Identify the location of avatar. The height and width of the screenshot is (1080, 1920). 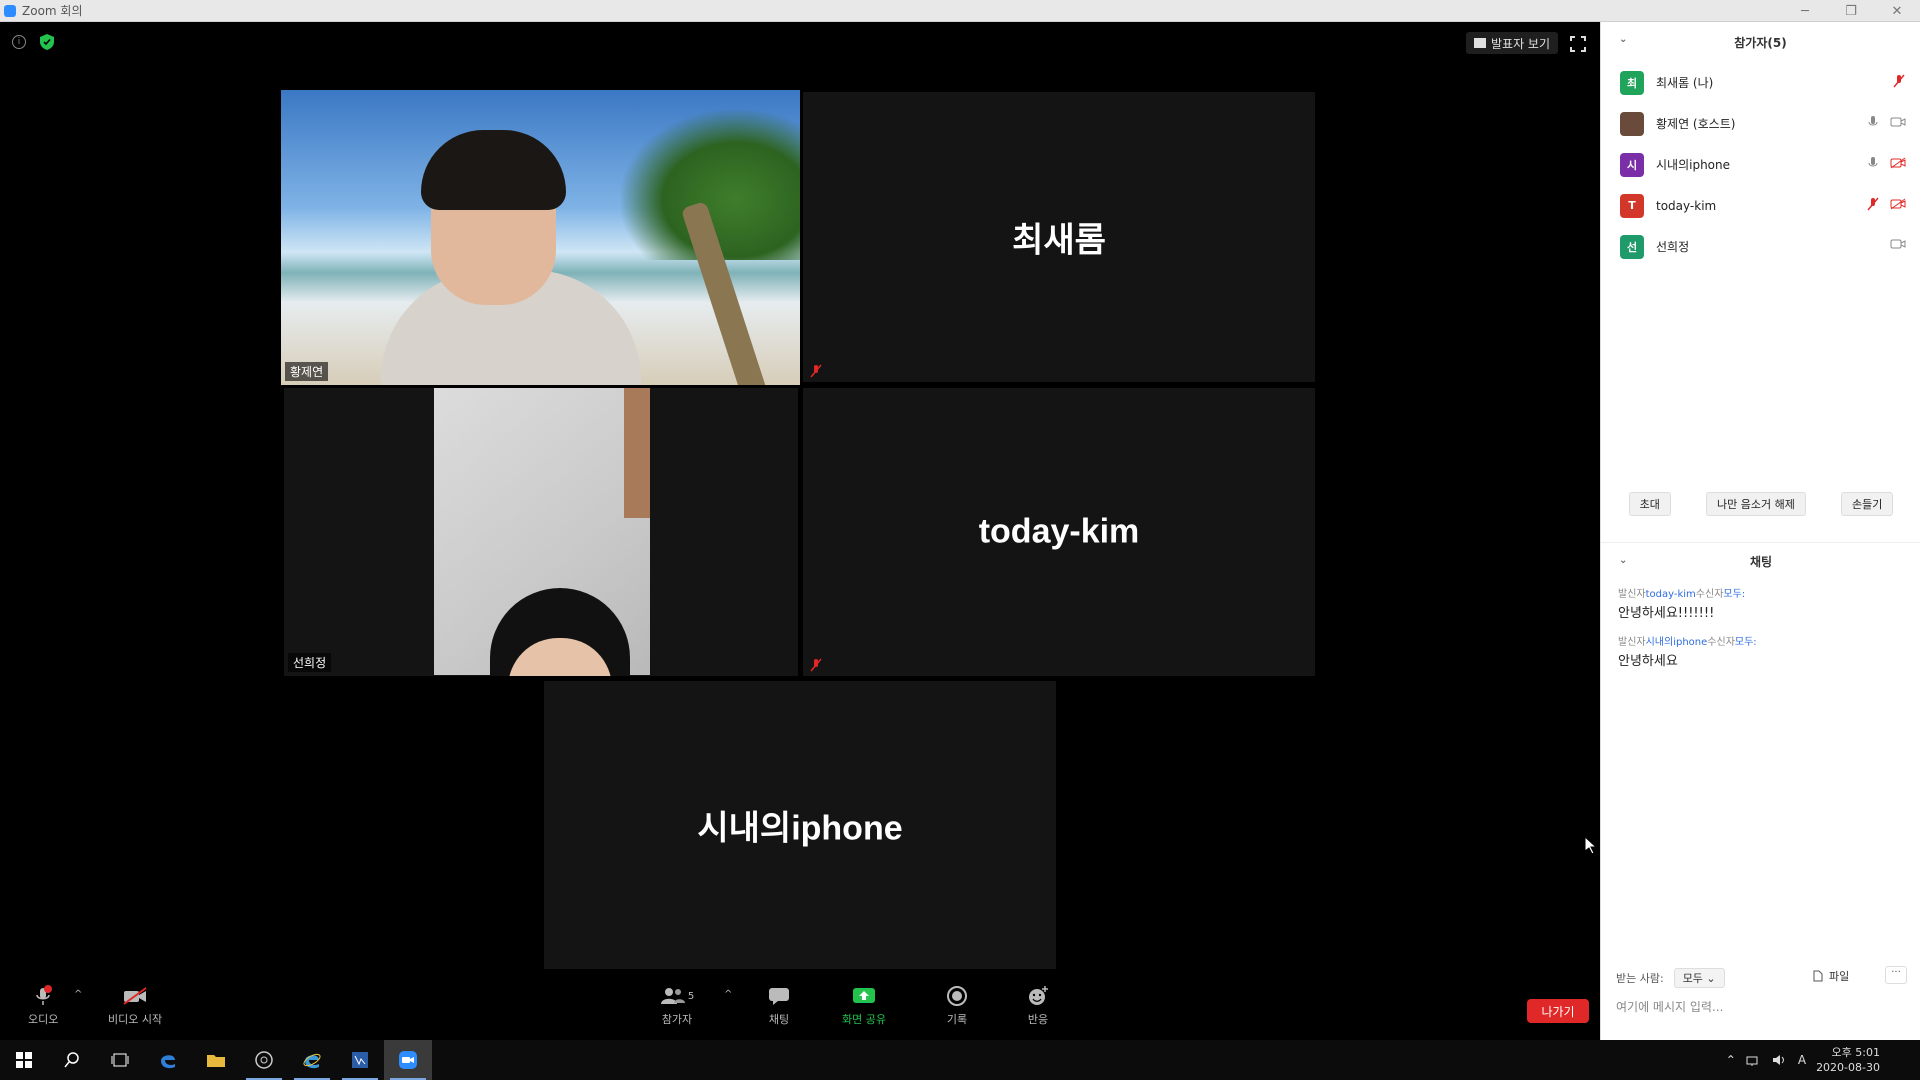
(1632, 123).